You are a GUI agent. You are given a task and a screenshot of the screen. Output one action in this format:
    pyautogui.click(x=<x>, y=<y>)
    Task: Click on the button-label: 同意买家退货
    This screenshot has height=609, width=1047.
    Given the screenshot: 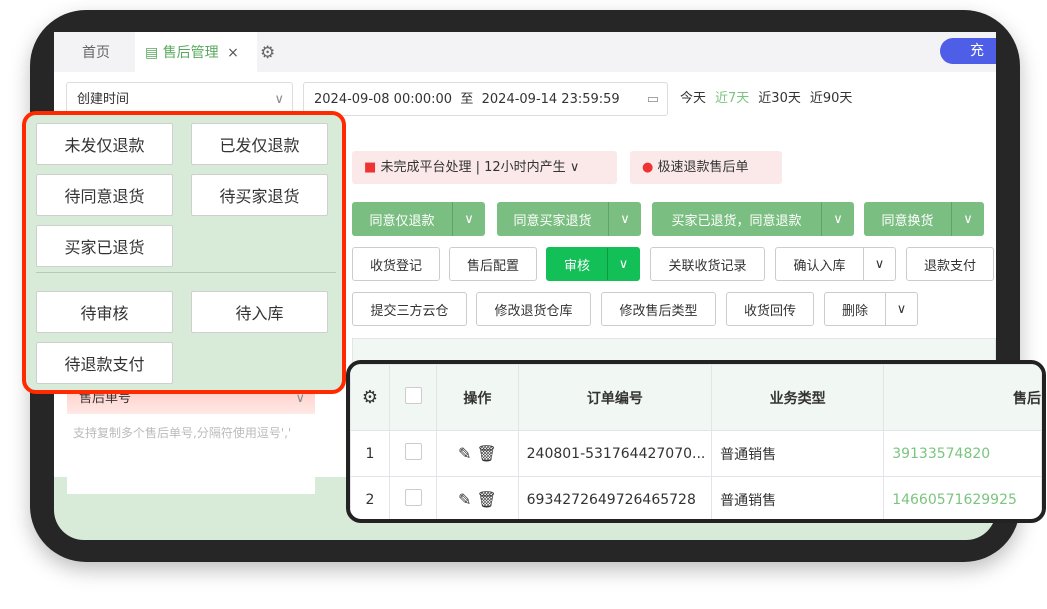 What is the action you would take?
    pyautogui.click(x=552, y=221)
    